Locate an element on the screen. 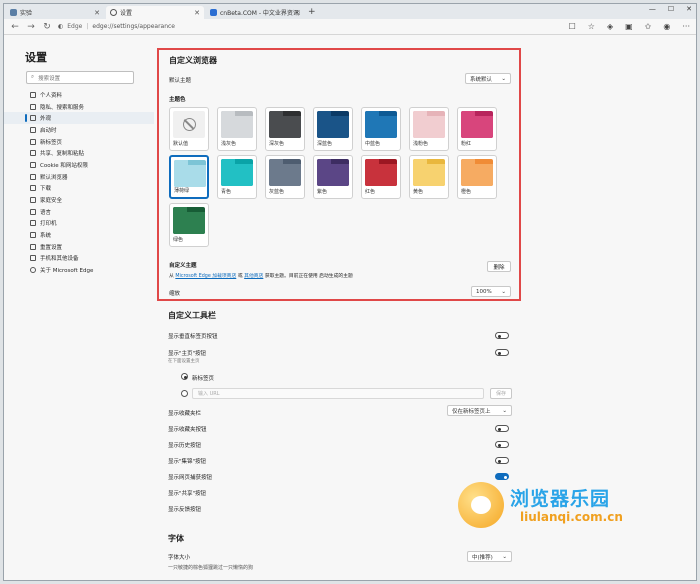  home-url-input: 输入 URL is located at coordinates (338, 393).